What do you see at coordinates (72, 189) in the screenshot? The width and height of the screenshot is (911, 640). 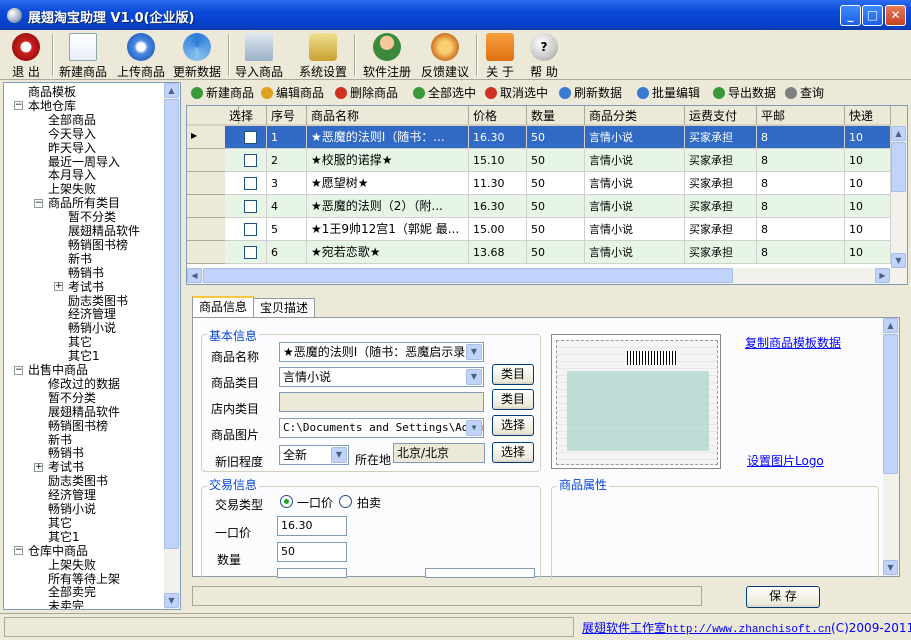 I see `tree-item: 上架失败` at bounding box center [72, 189].